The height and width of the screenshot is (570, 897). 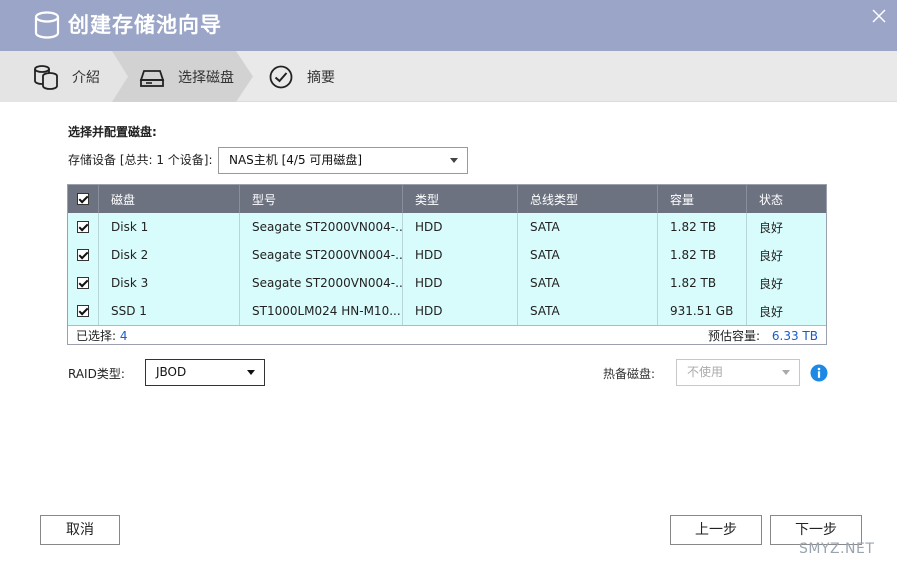 I want to click on hot-spare-label: 热备磁盘:, so click(x=629, y=374).